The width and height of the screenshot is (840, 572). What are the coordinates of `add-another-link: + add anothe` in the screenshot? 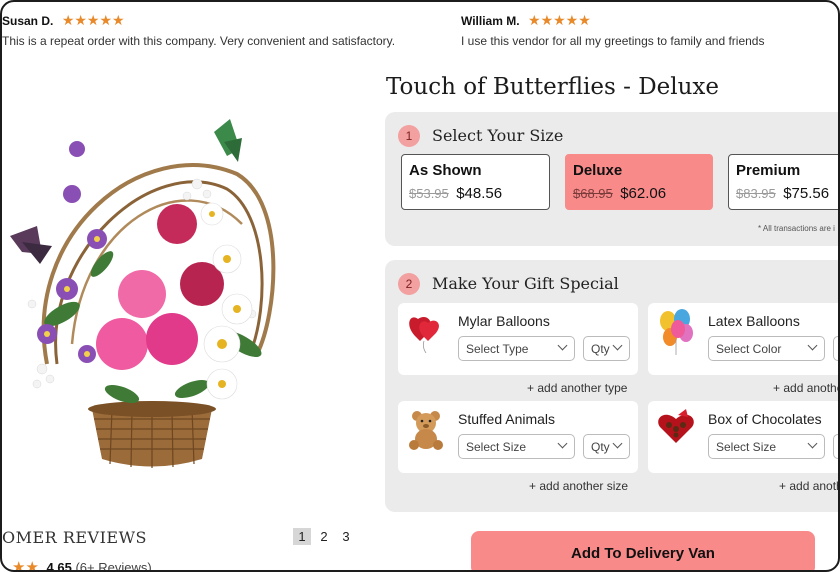 It's located at (805, 388).